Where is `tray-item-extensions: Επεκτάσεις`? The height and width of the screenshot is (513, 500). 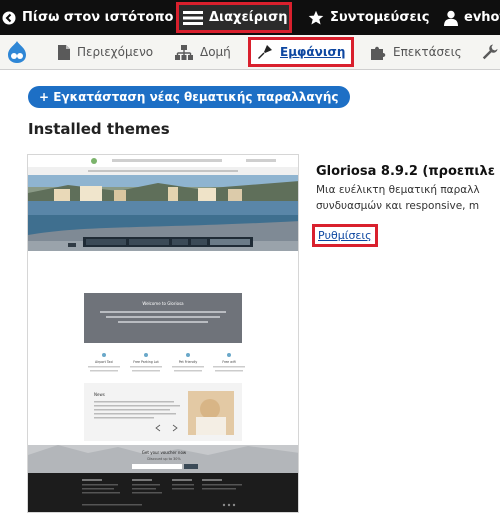 tray-item-extensions: Επεκτάσεις is located at coordinates (416, 52).